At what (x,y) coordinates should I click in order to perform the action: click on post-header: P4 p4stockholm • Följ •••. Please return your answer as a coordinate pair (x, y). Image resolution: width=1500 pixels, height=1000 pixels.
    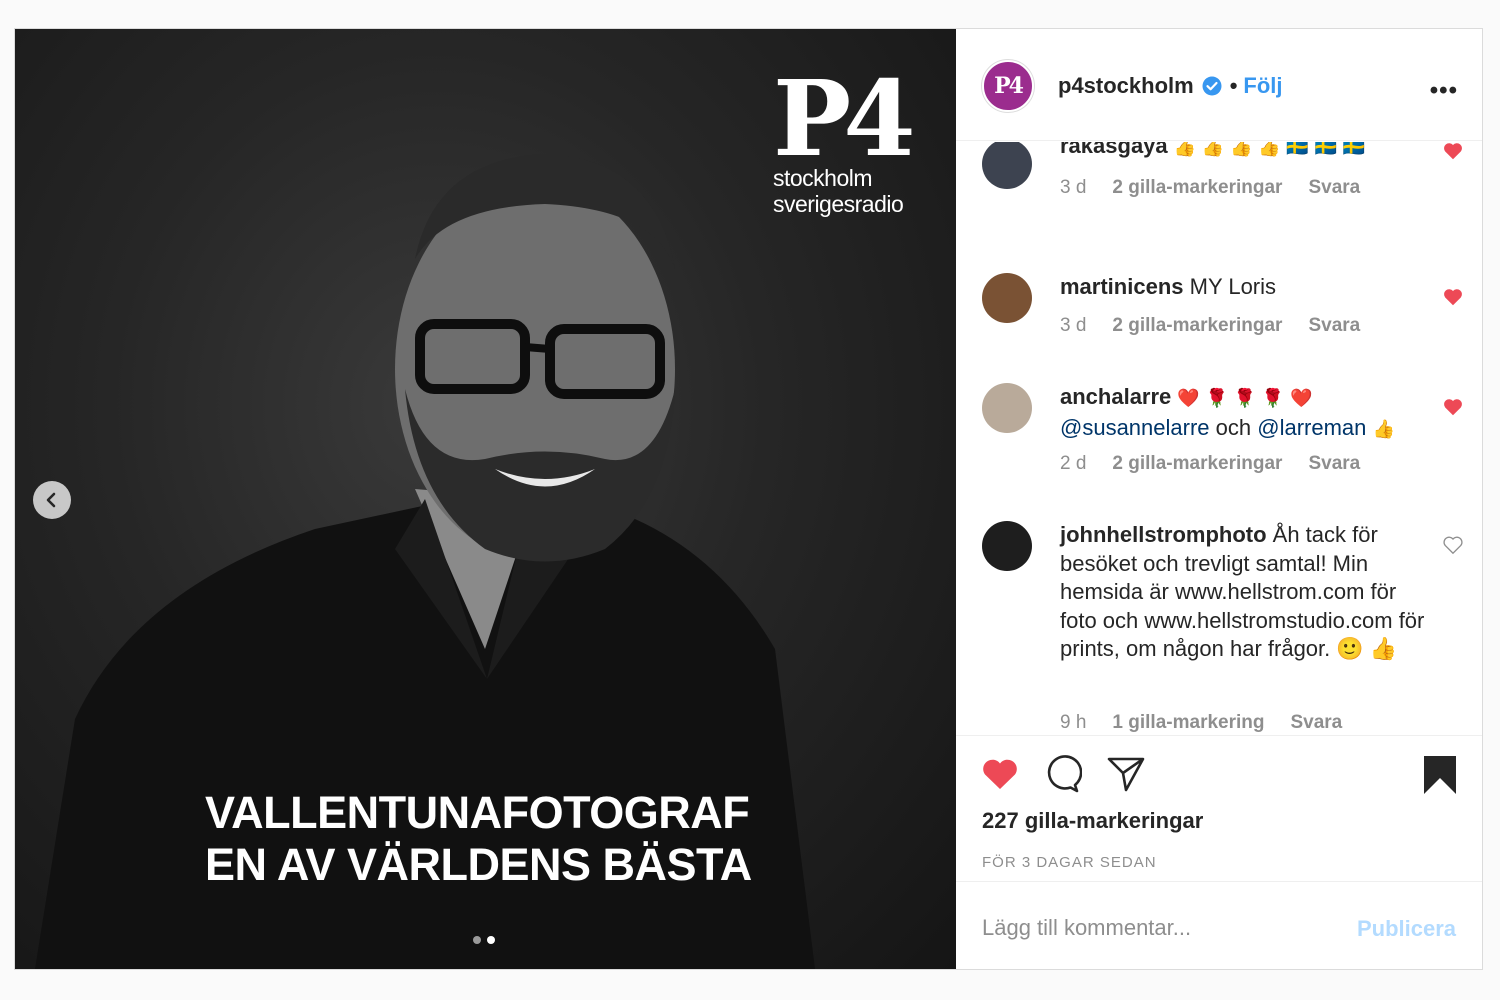
    Looking at the image, I should click on (1219, 85).